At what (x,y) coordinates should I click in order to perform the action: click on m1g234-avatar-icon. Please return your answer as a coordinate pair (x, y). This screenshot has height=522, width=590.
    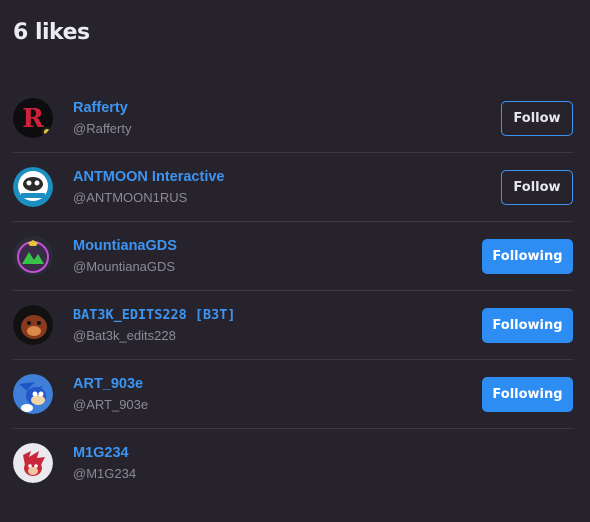
    Looking at the image, I should click on (33, 463).